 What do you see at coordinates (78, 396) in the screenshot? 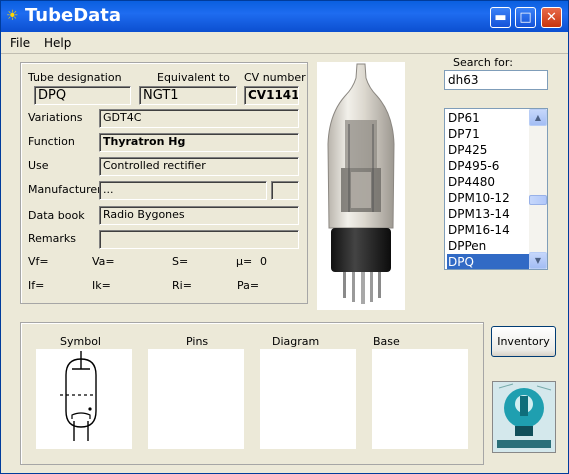
I see `thyratron-symbol` at bounding box center [78, 396].